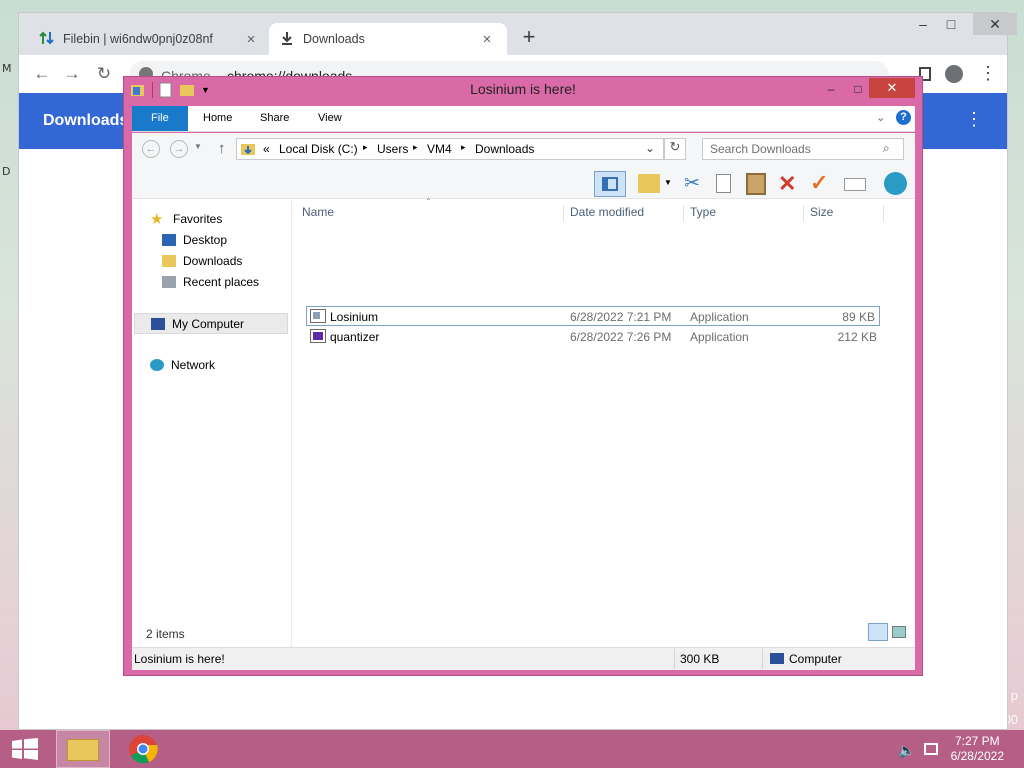 This screenshot has width=1024, height=768. Describe the element at coordinates (649, 183) in the screenshot. I see `folder-options-icon` at that location.